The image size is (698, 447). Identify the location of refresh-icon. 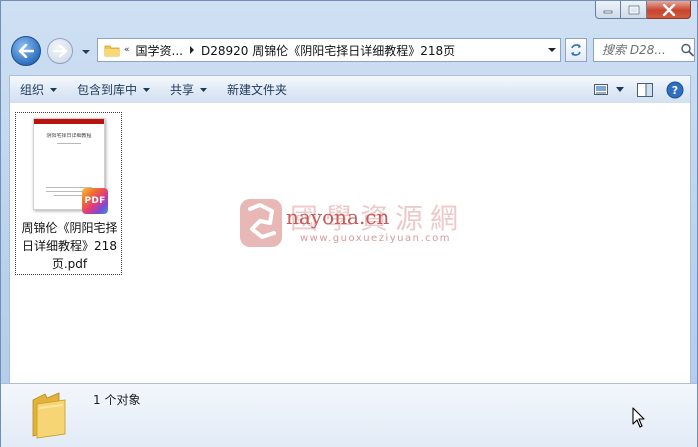
(576, 50).